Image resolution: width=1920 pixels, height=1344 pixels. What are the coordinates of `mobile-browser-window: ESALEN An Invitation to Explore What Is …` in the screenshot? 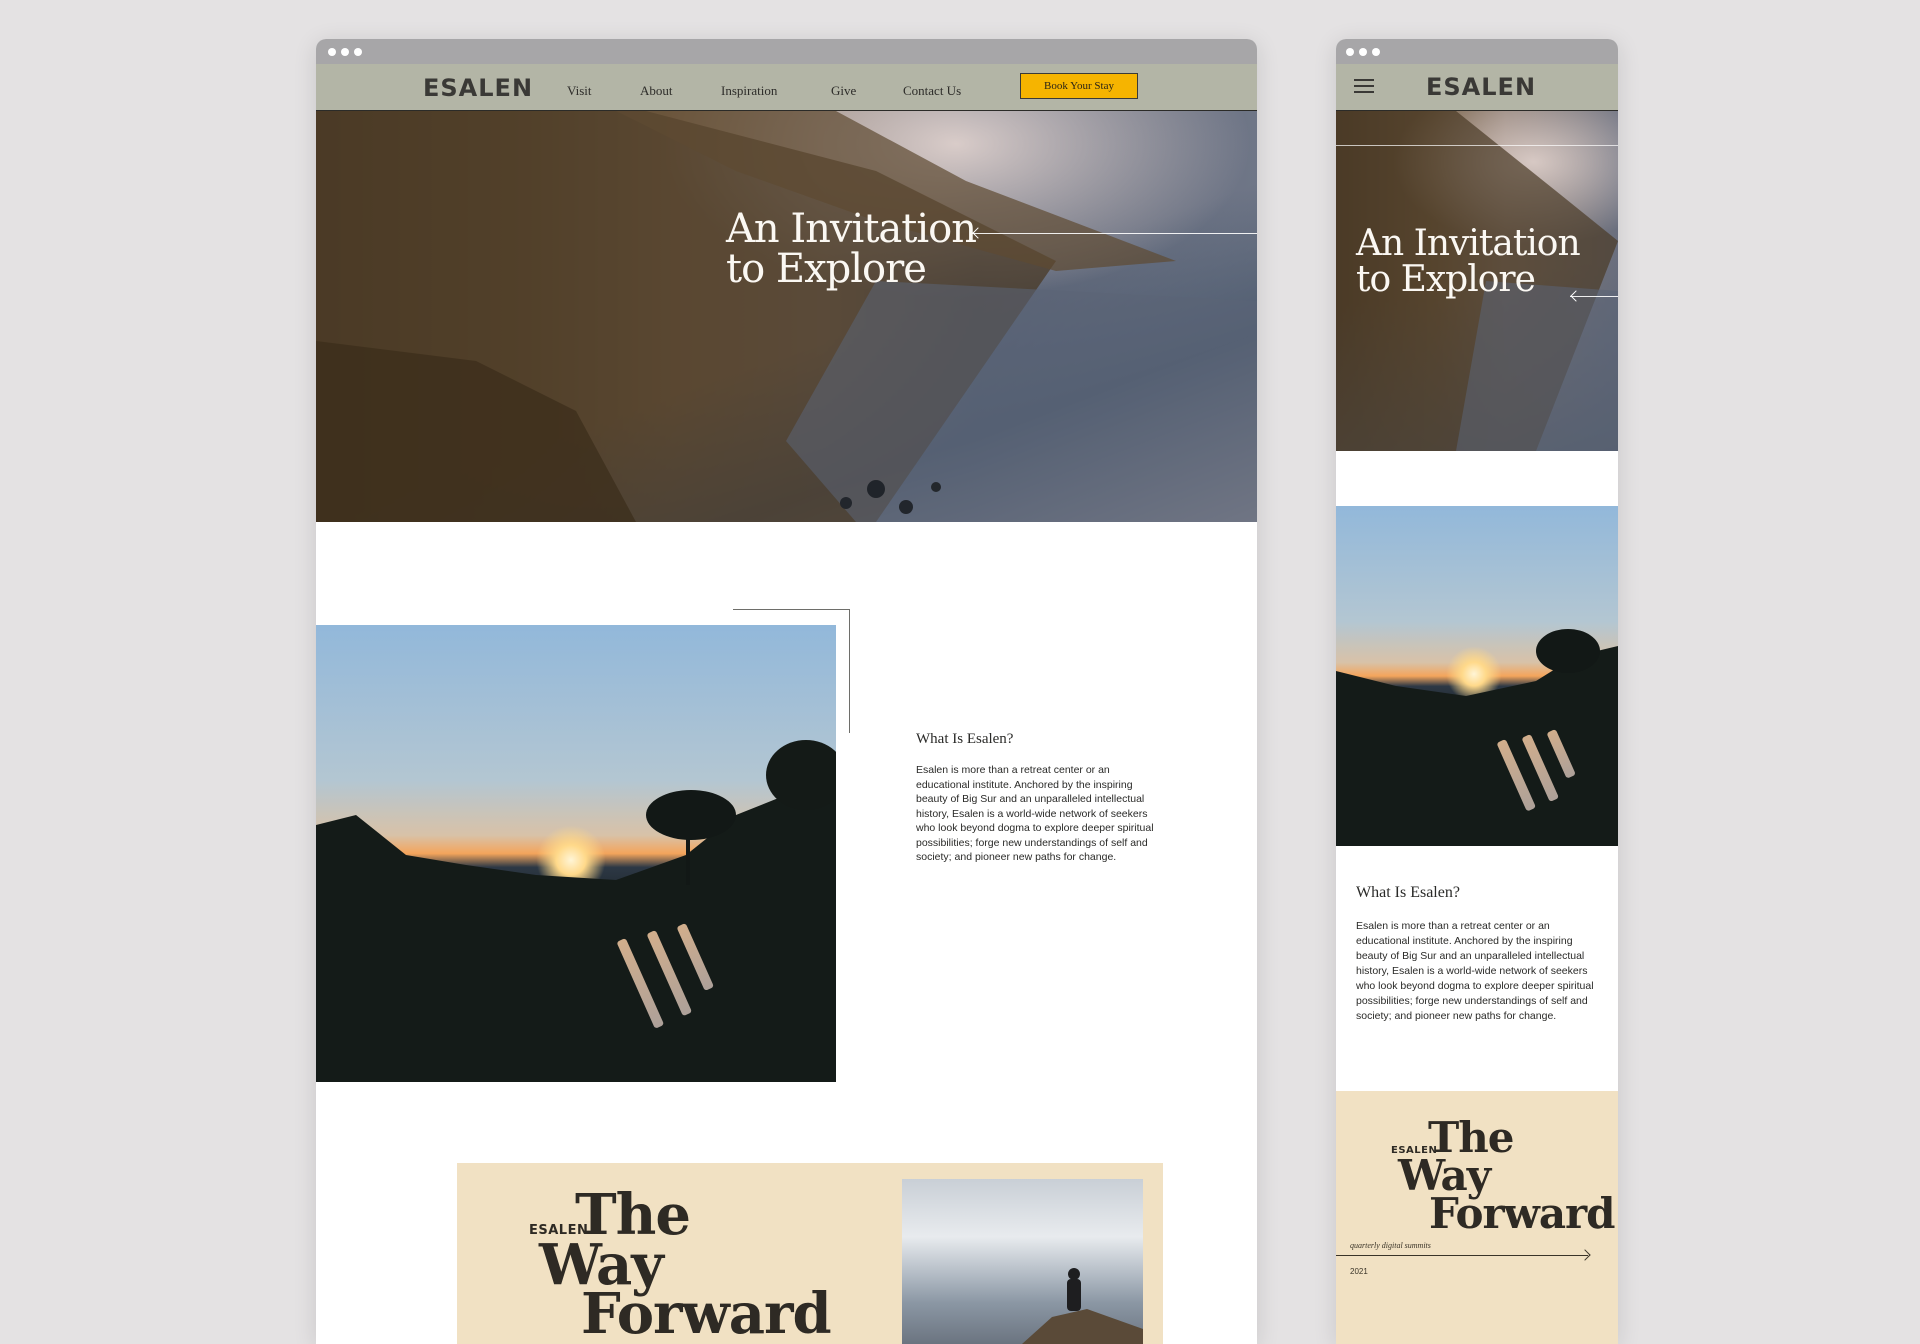 It's located at (1477, 691).